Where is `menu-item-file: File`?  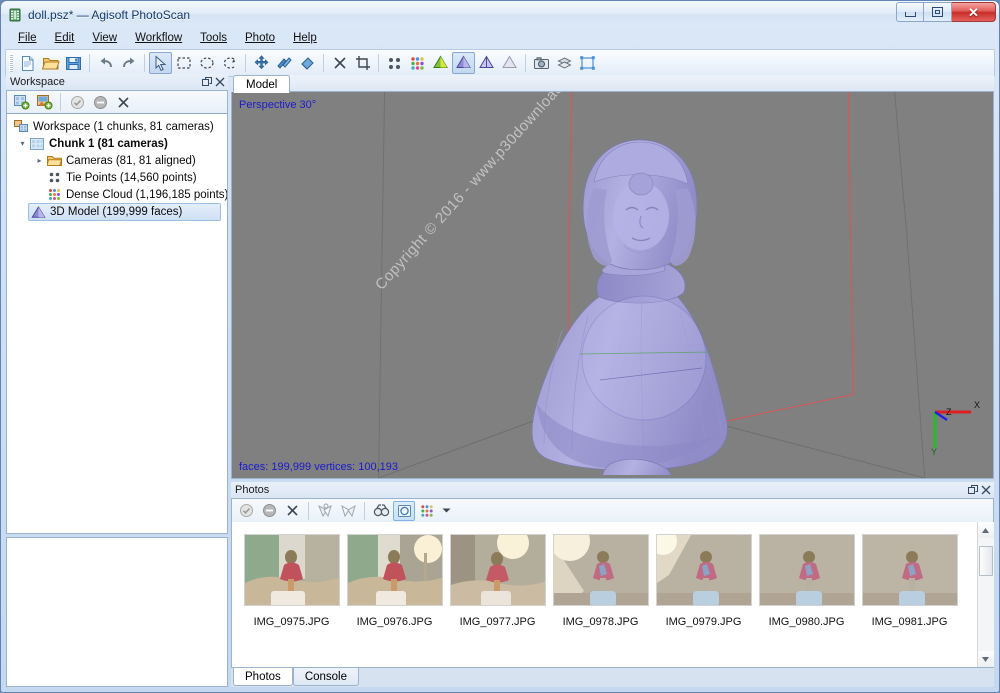 menu-item-file: File is located at coordinates (27, 38).